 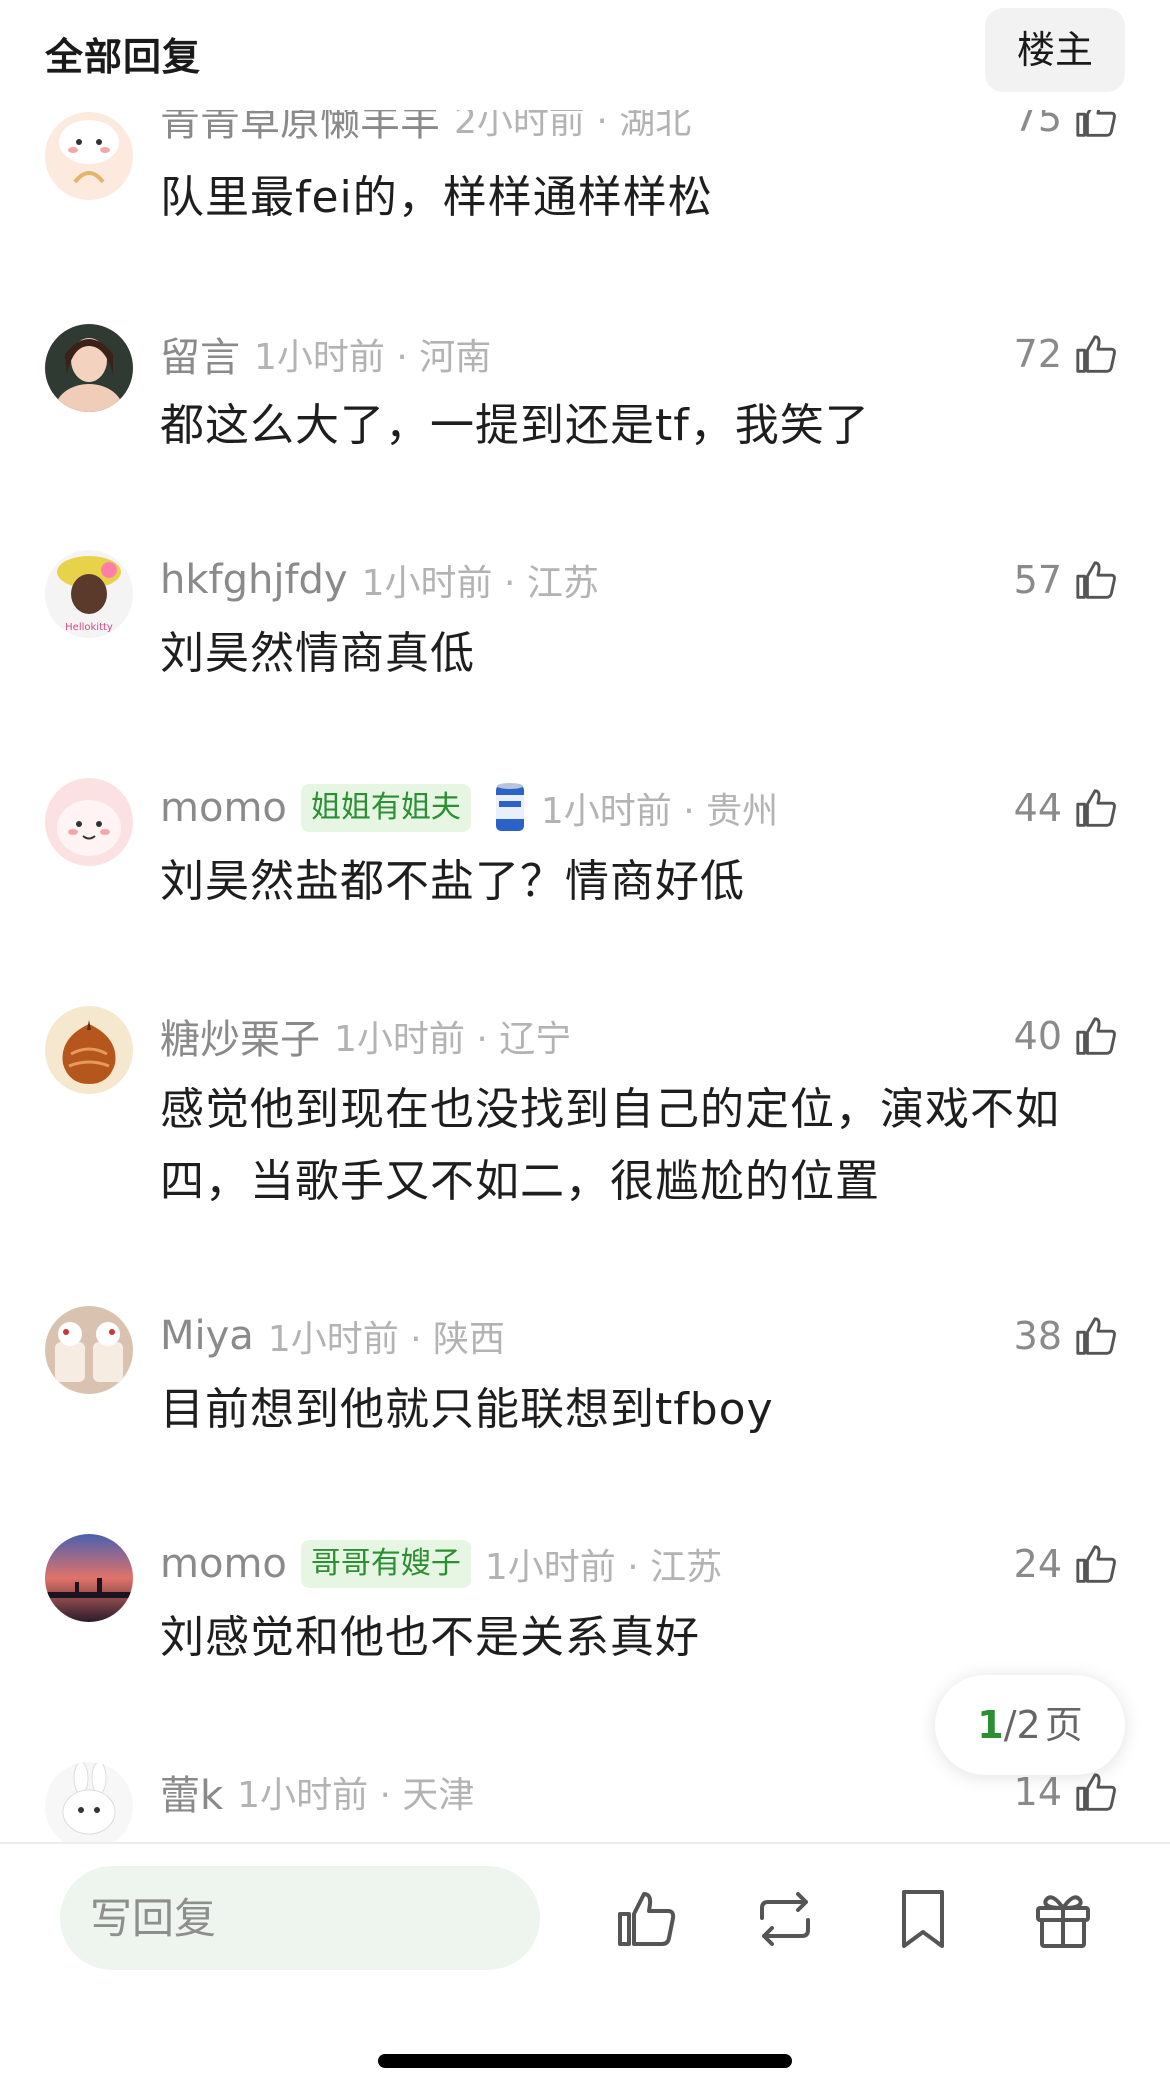 What do you see at coordinates (453, 1039) in the screenshot?
I see `timestamp-location: 1小时前 · 辽宁` at bounding box center [453, 1039].